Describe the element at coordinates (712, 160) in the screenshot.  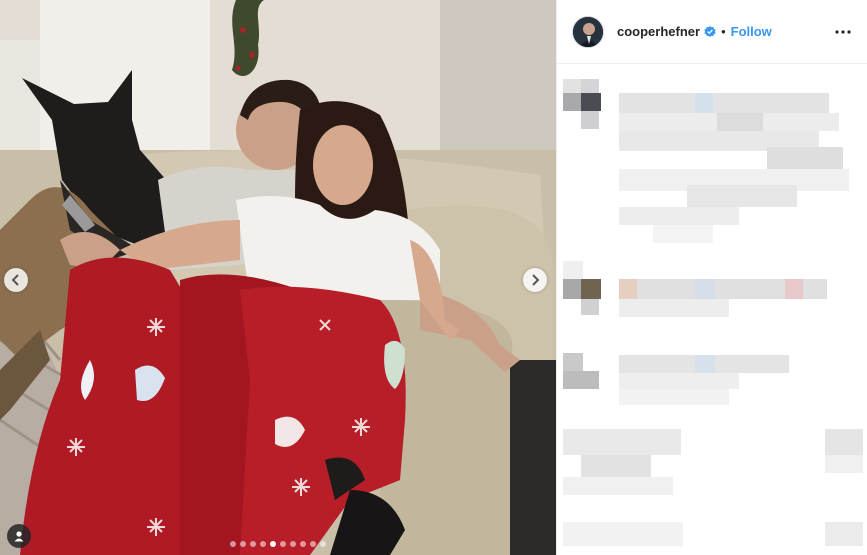
I see `pixelated-caption` at that location.